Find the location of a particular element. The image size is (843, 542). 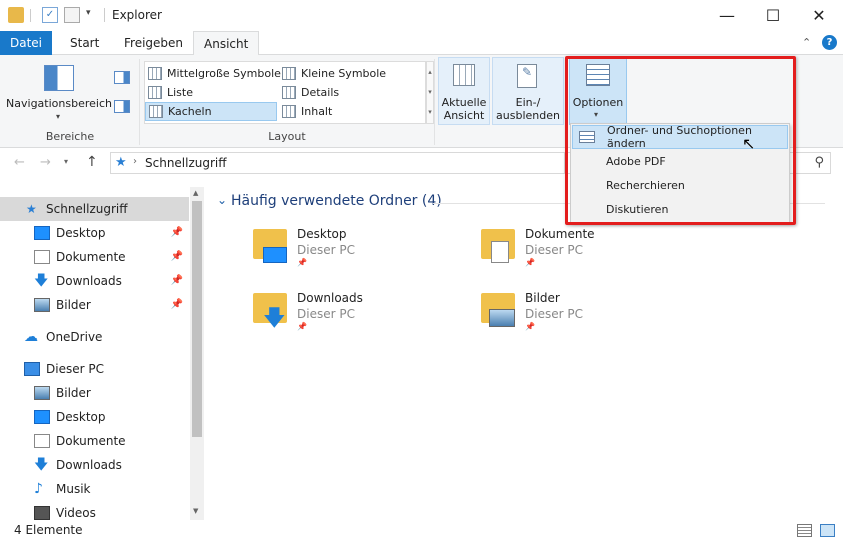

computer-icon is located at coordinates (32, 369).